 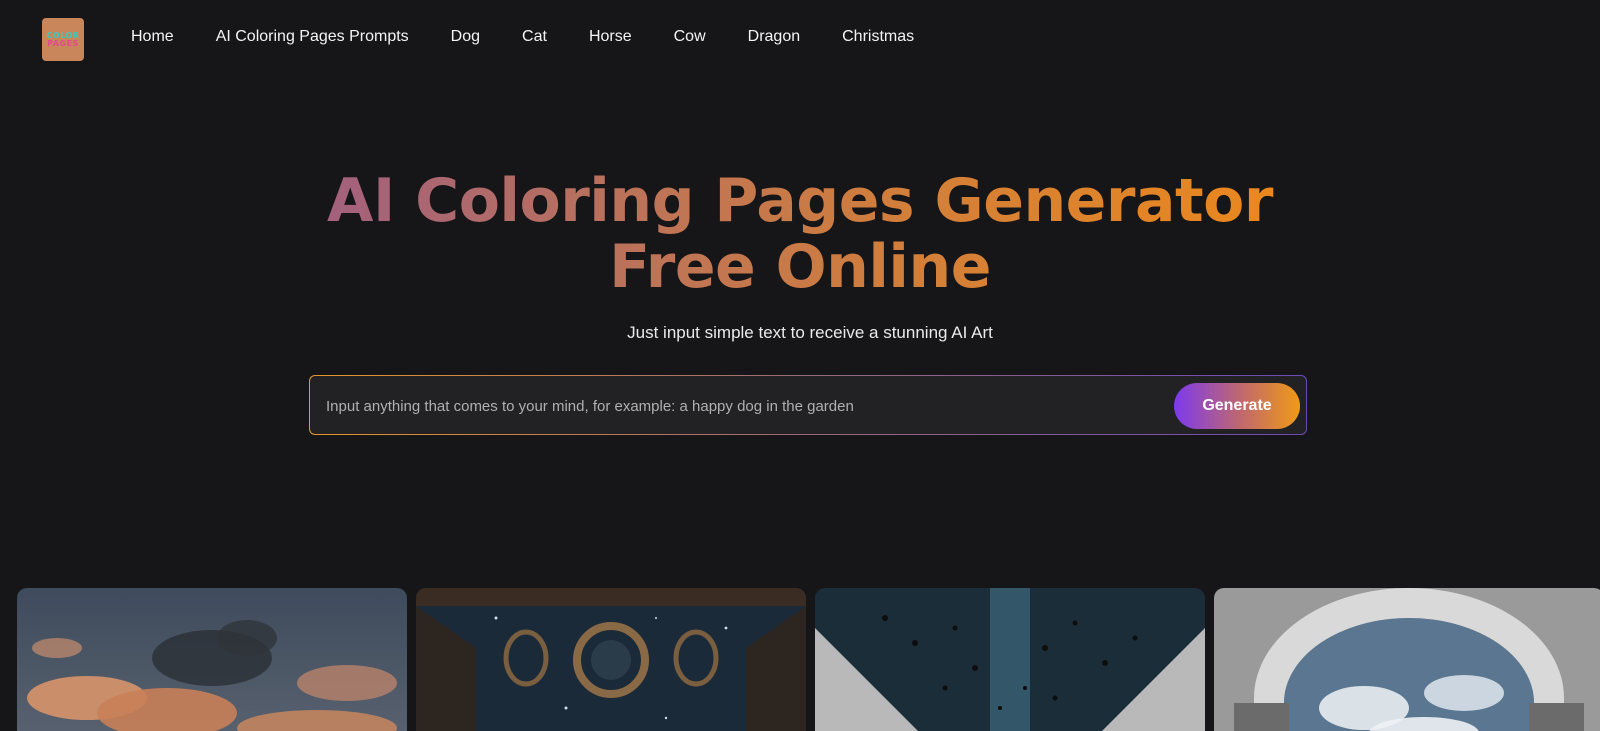 I want to click on nav-link-christmas: Christmas, so click(x=878, y=37).